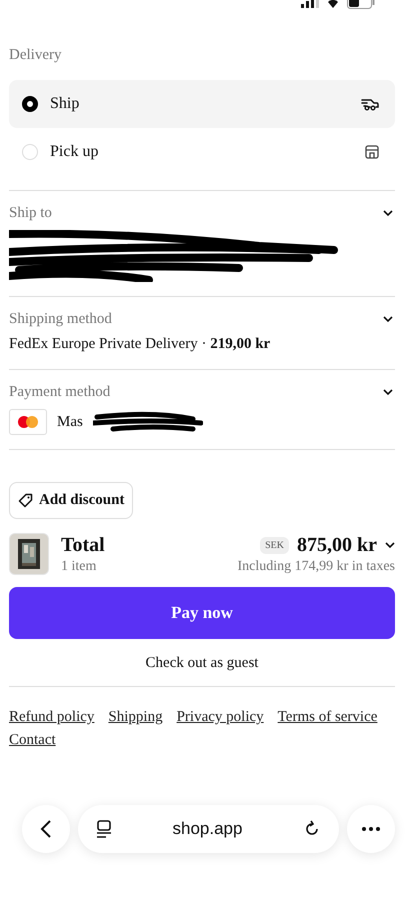  What do you see at coordinates (370, 104) in the screenshot?
I see `truck-icon` at bounding box center [370, 104].